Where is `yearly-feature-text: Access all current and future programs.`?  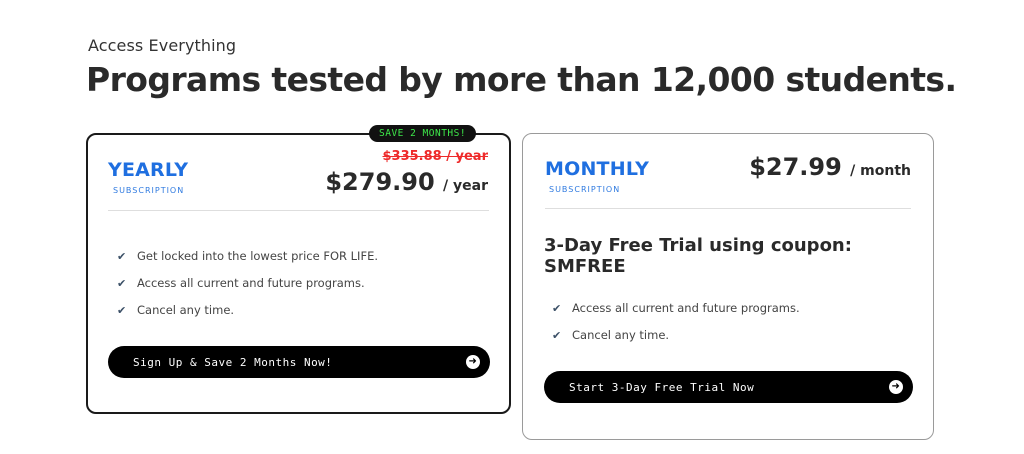
yearly-feature-text: Access all current and future programs. is located at coordinates (251, 283).